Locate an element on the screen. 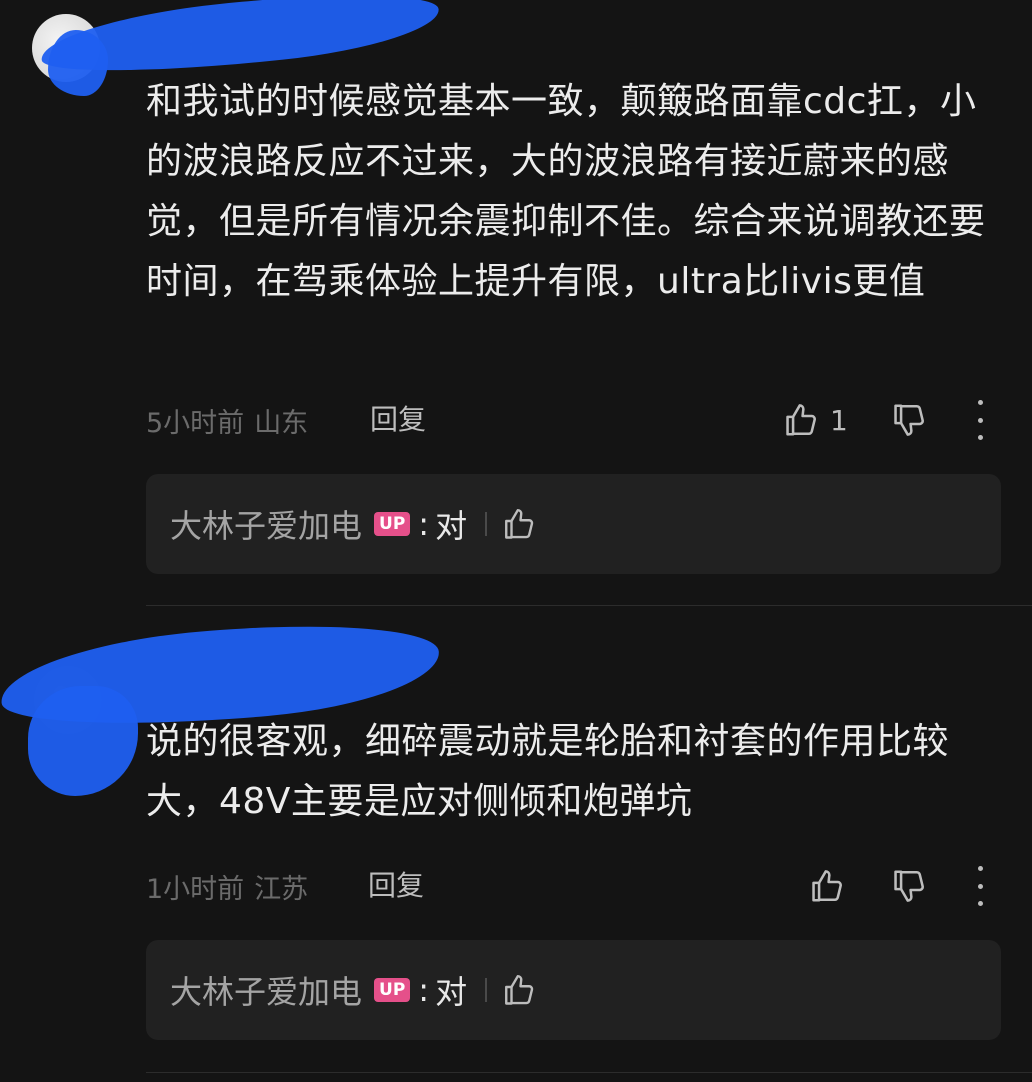 This screenshot has width=1032, height=1082. like-button is located at coordinates (832, 886).